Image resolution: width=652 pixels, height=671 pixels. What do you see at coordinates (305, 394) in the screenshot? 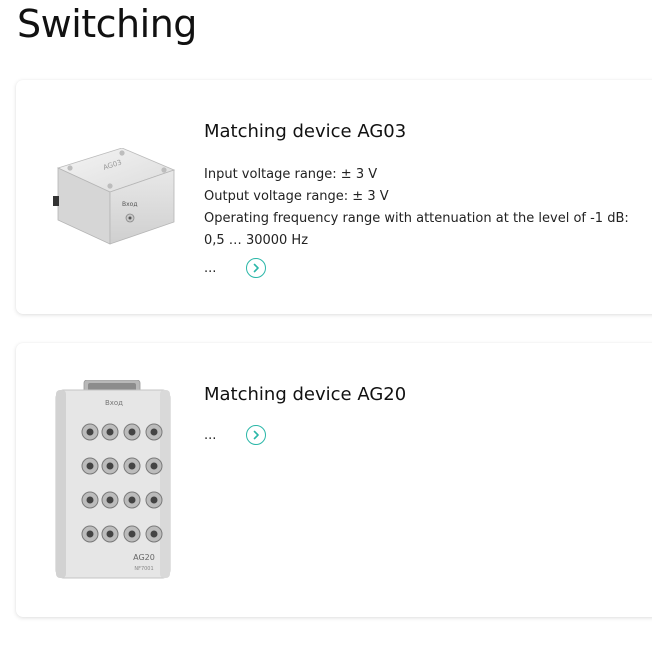
I see `product-title: Matching device AG20` at bounding box center [305, 394].